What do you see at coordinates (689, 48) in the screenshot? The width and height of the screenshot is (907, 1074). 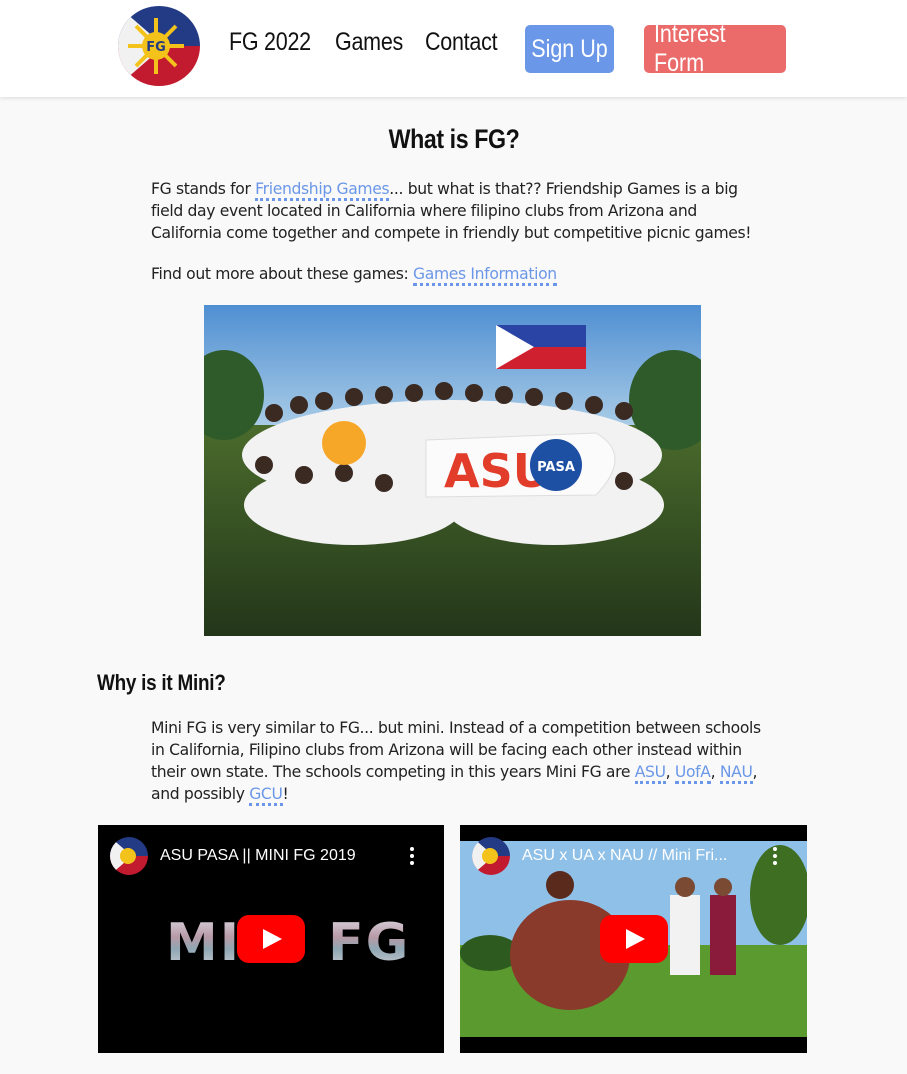 I see `interest-form-label: Interest Form` at bounding box center [689, 48].